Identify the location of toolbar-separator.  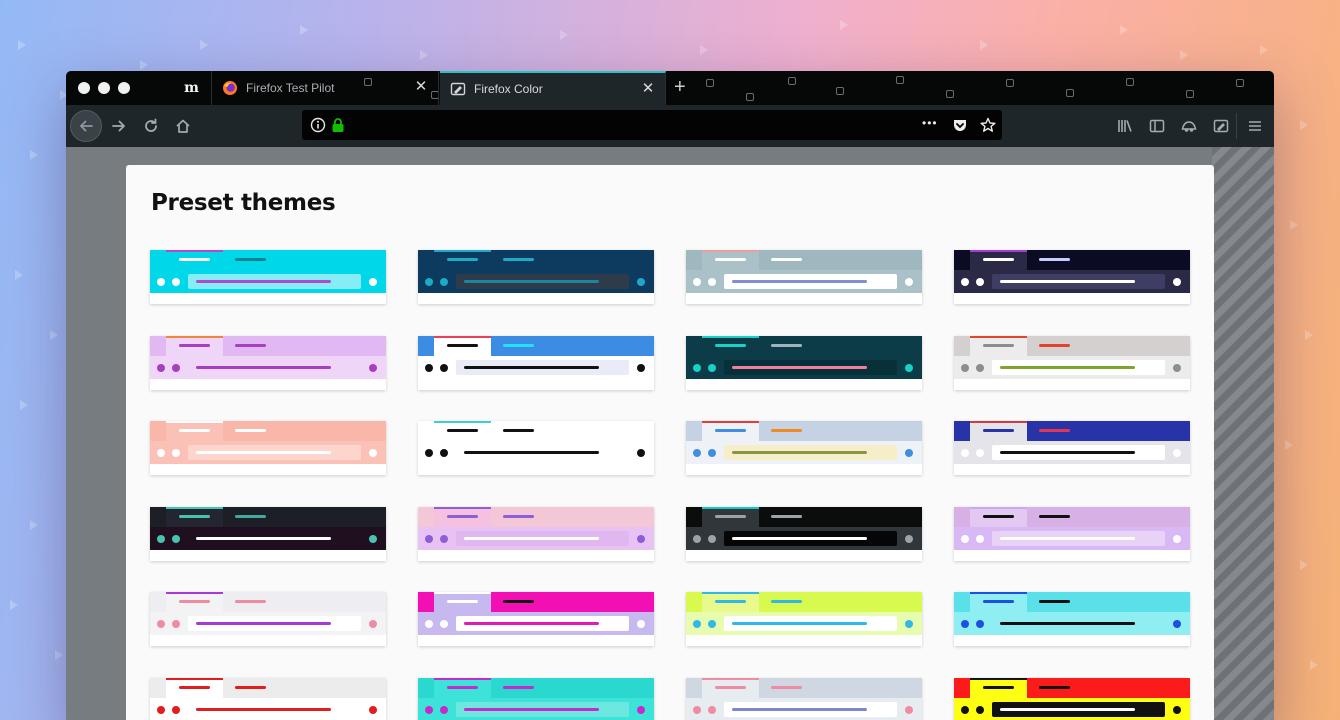
(1236, 126).